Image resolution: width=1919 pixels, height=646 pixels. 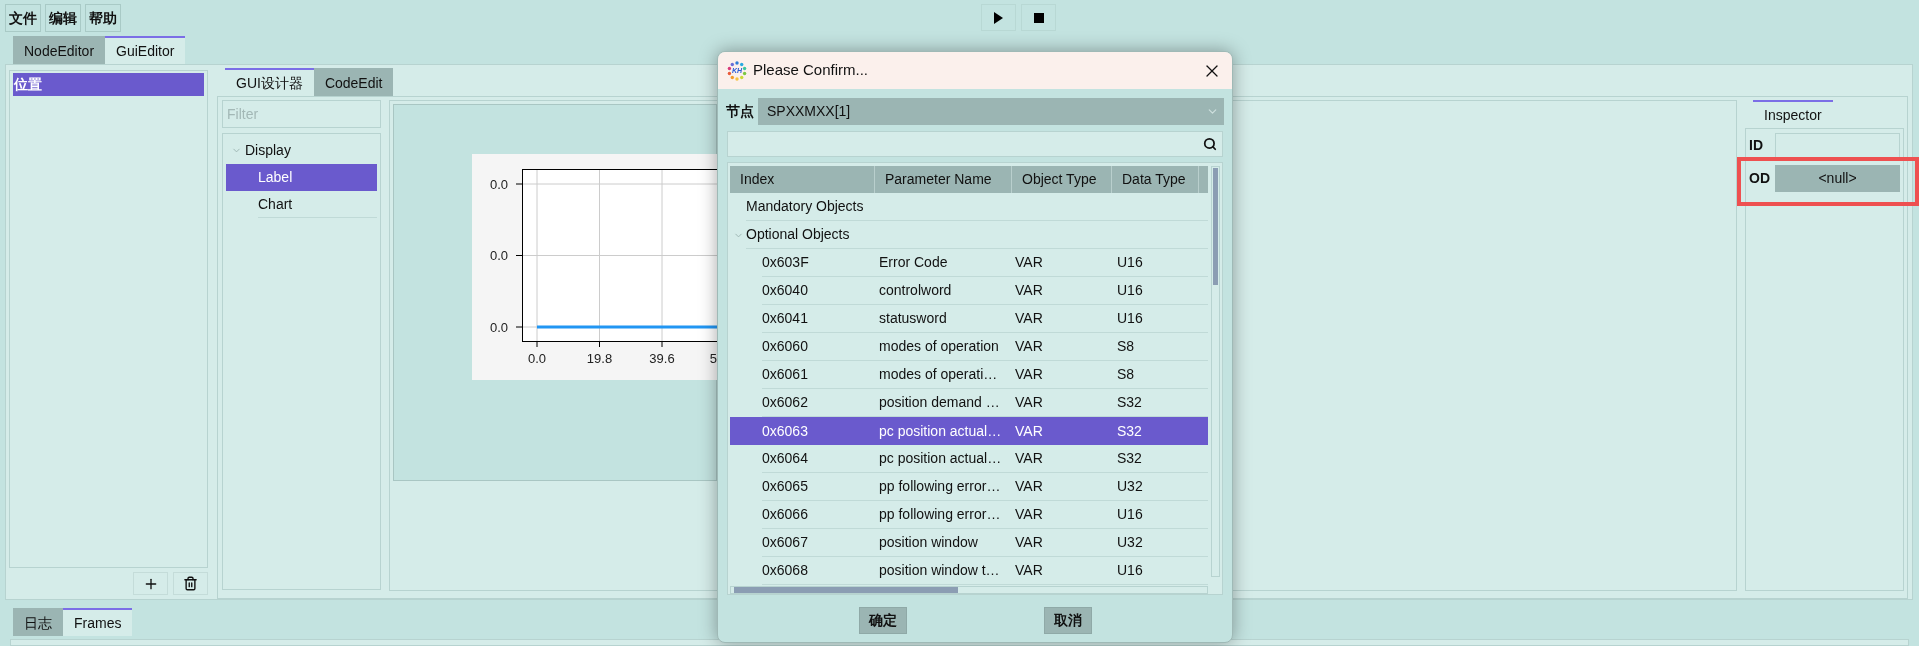 What do you see at coordinates (785, 402) in the screenshot?
I see `table-cell-text: 0x6062` at bounding box center [785, 402].